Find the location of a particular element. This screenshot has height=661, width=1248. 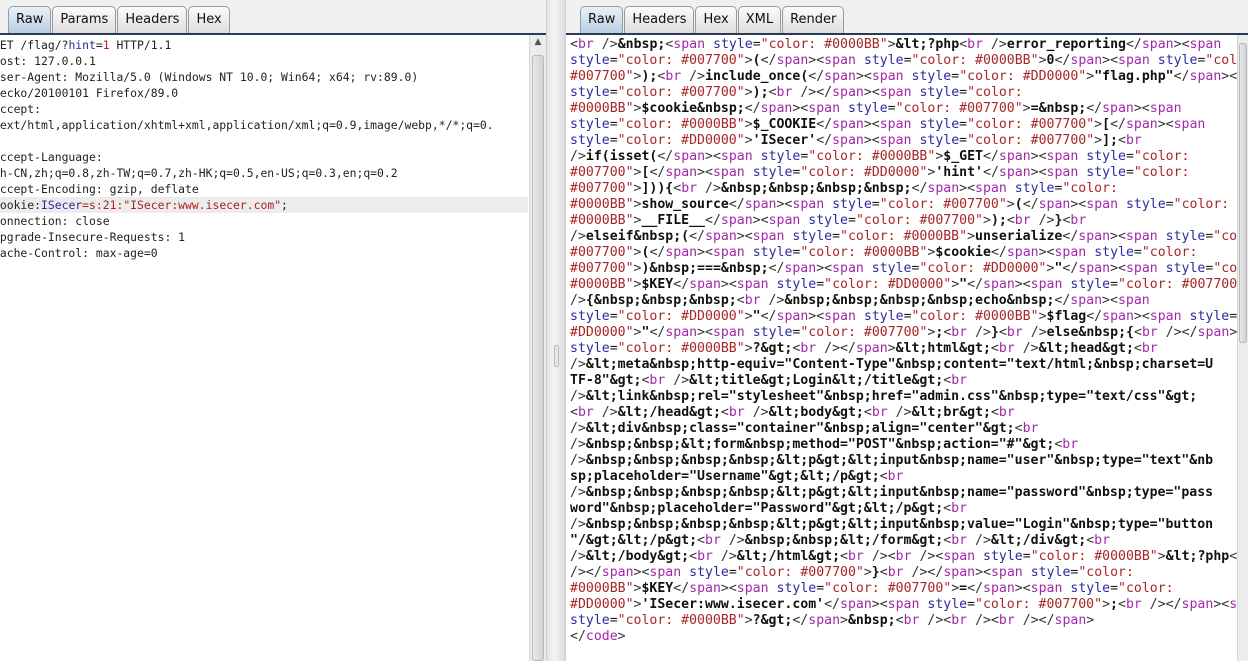

response-tab-xml: XML is located at coordinates (759, 19).